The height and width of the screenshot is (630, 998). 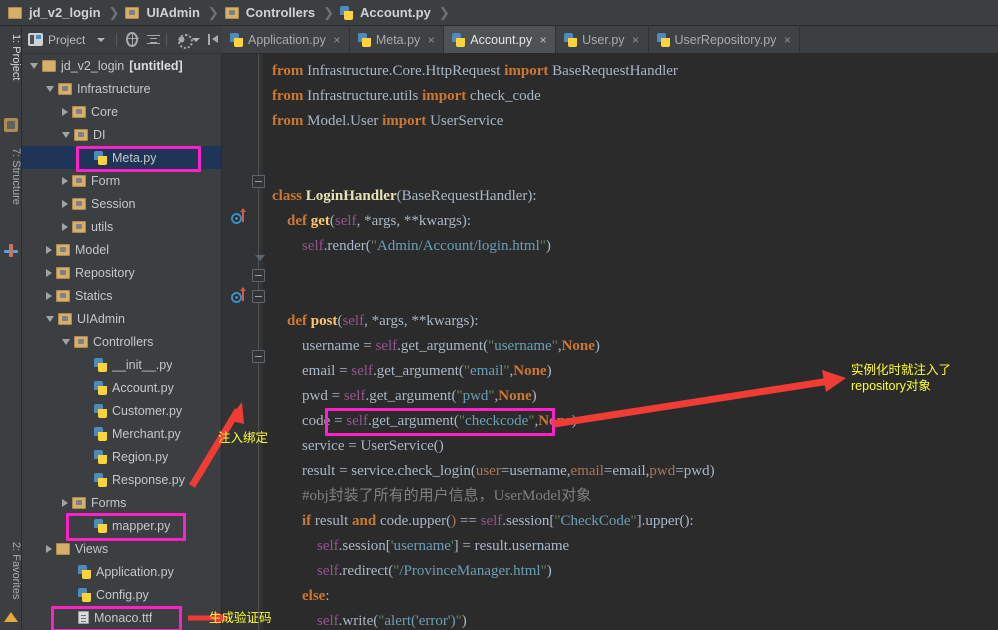 What do you see at coordinates (386, 13) in the screenshot?
I see `breadcrumb-item-3: Account.py` at bounding box center [386, 13].